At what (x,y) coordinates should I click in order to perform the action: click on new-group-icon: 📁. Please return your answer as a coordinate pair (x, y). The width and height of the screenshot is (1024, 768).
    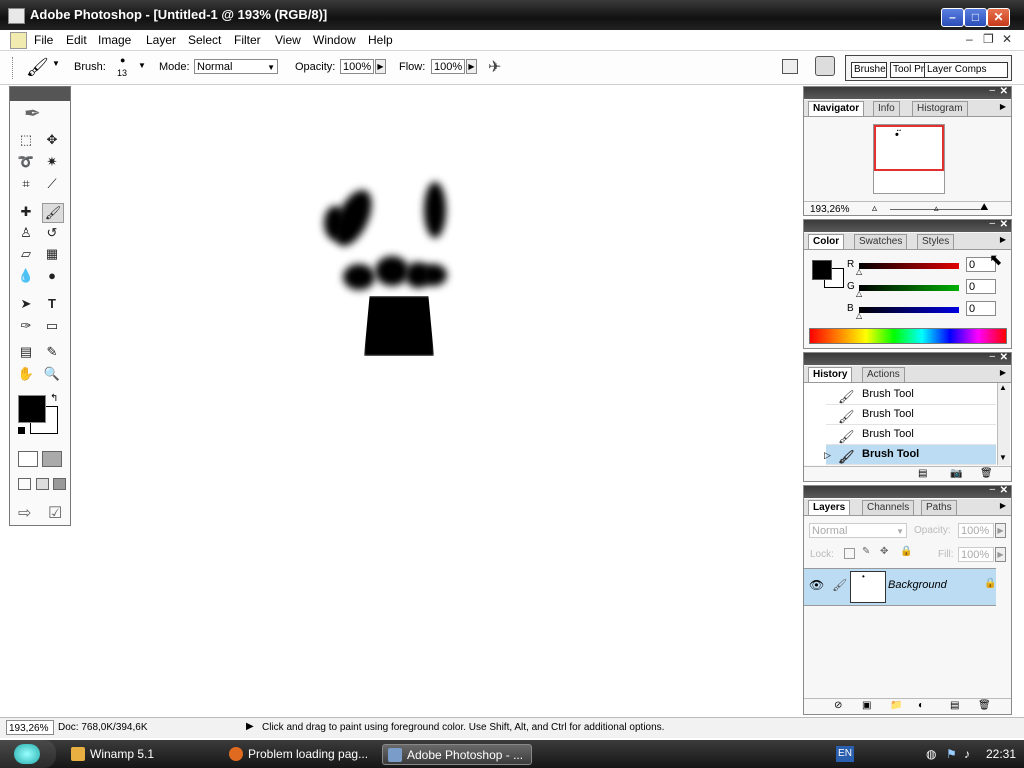
    Looking at the image, I should click on (896, 705).